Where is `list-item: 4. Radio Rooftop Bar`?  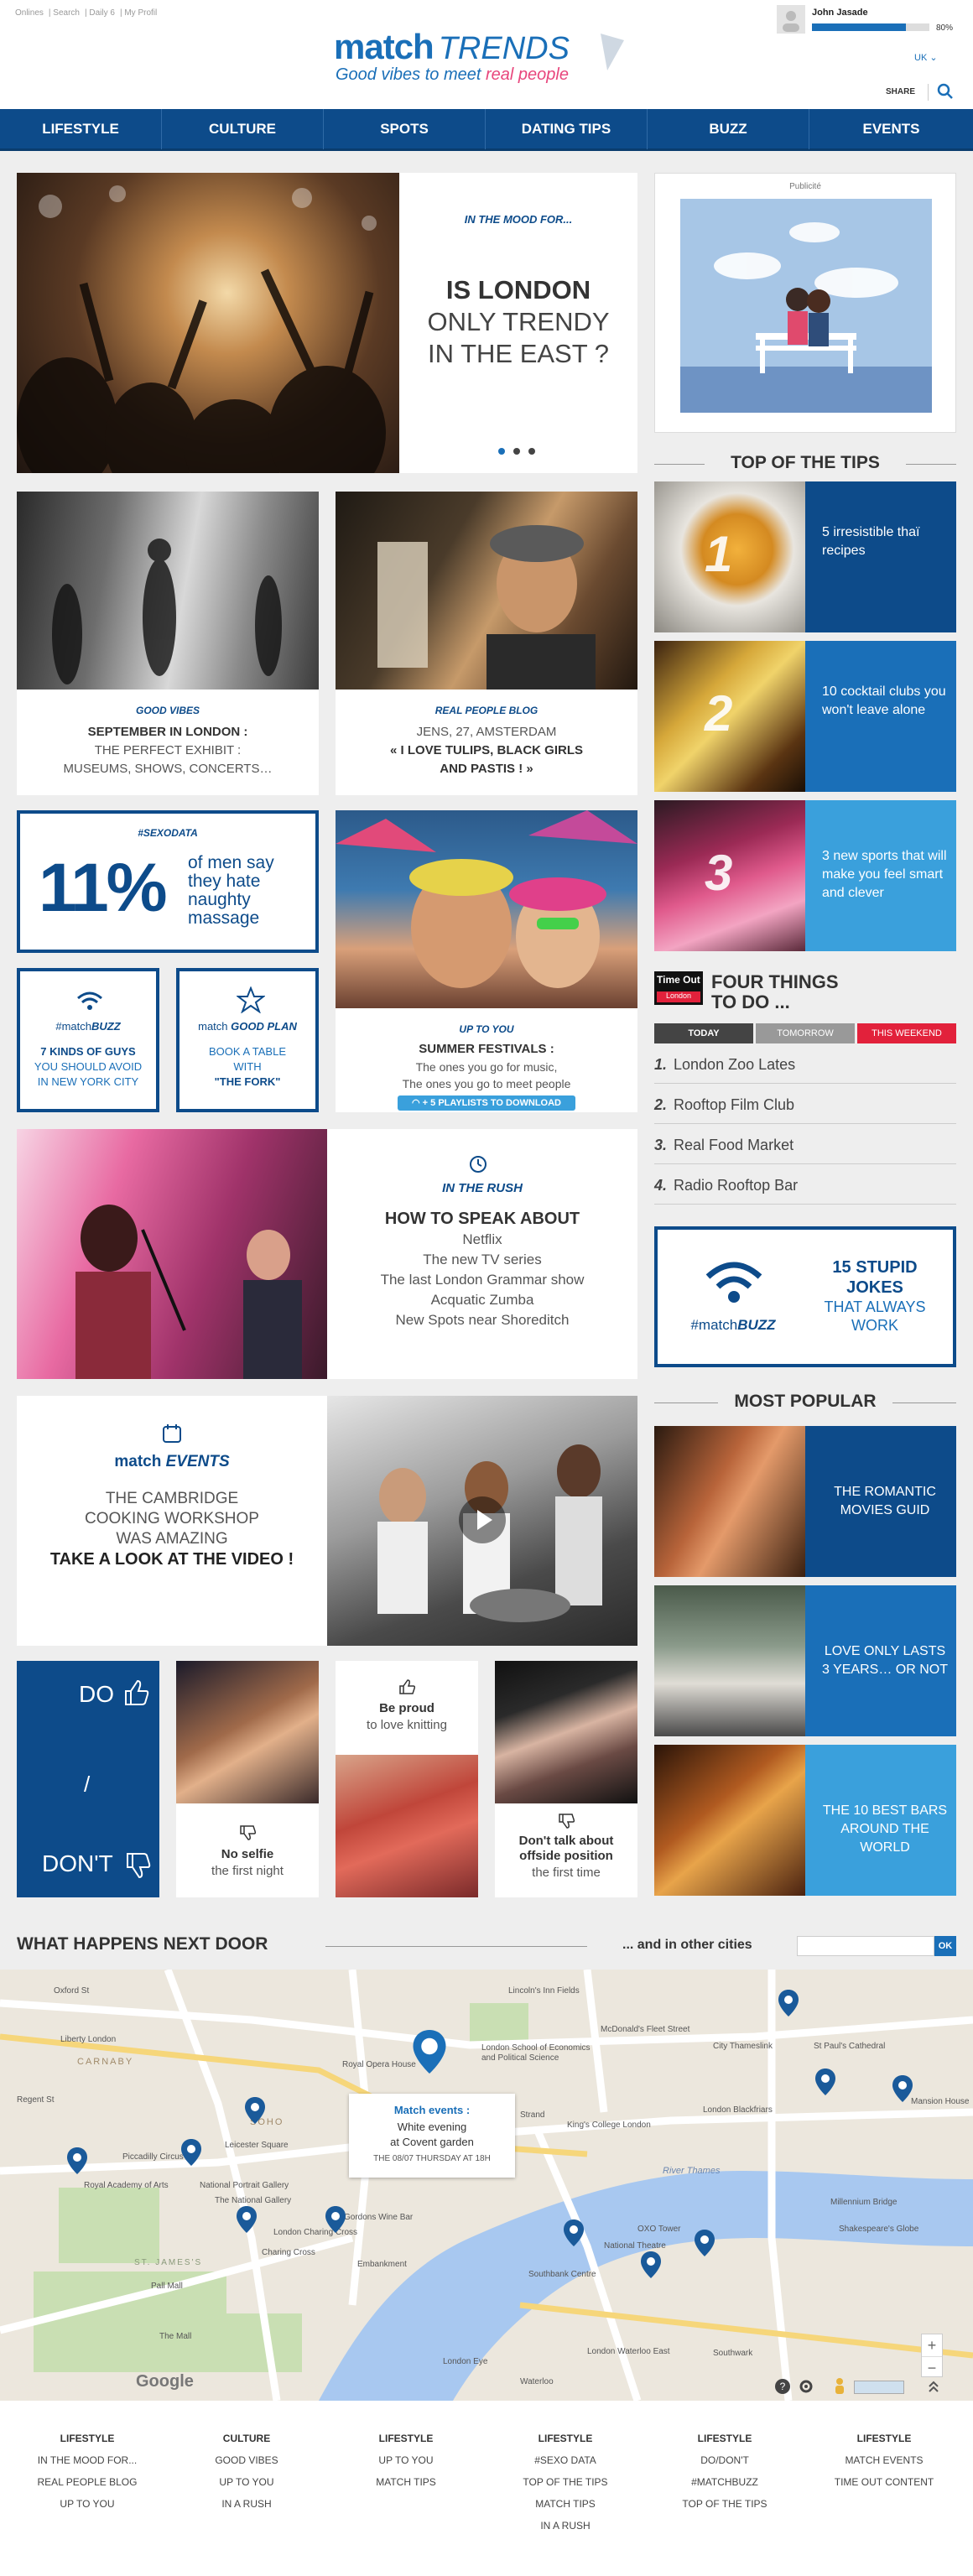
list-item: 4. Radio Rooftop Bar is located at coordinates (805, 1185).